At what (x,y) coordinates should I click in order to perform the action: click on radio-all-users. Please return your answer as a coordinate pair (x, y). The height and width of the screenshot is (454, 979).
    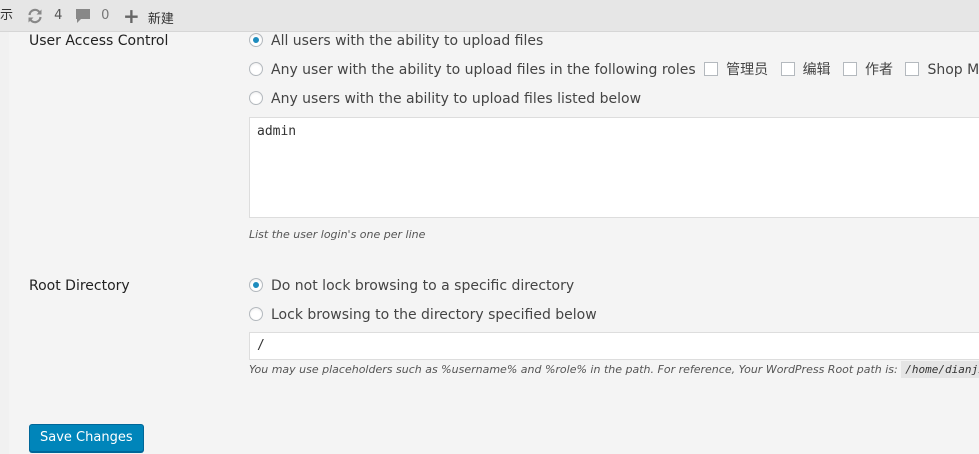
    Looking at the image, I should click on (256, 40).